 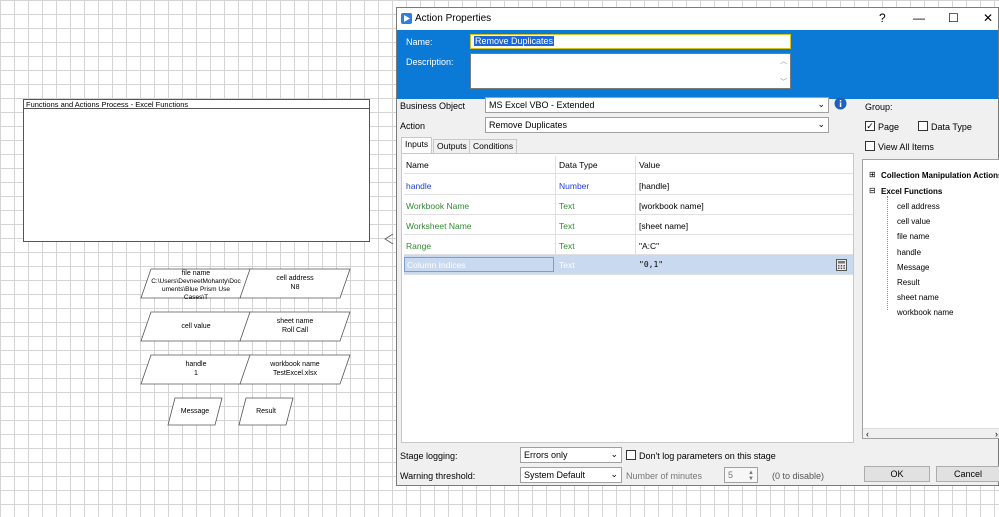 What do you see at coordinates (731, 475) in the screenshot?
I see `minutes-value: 5` at bounding box center [731, 475].